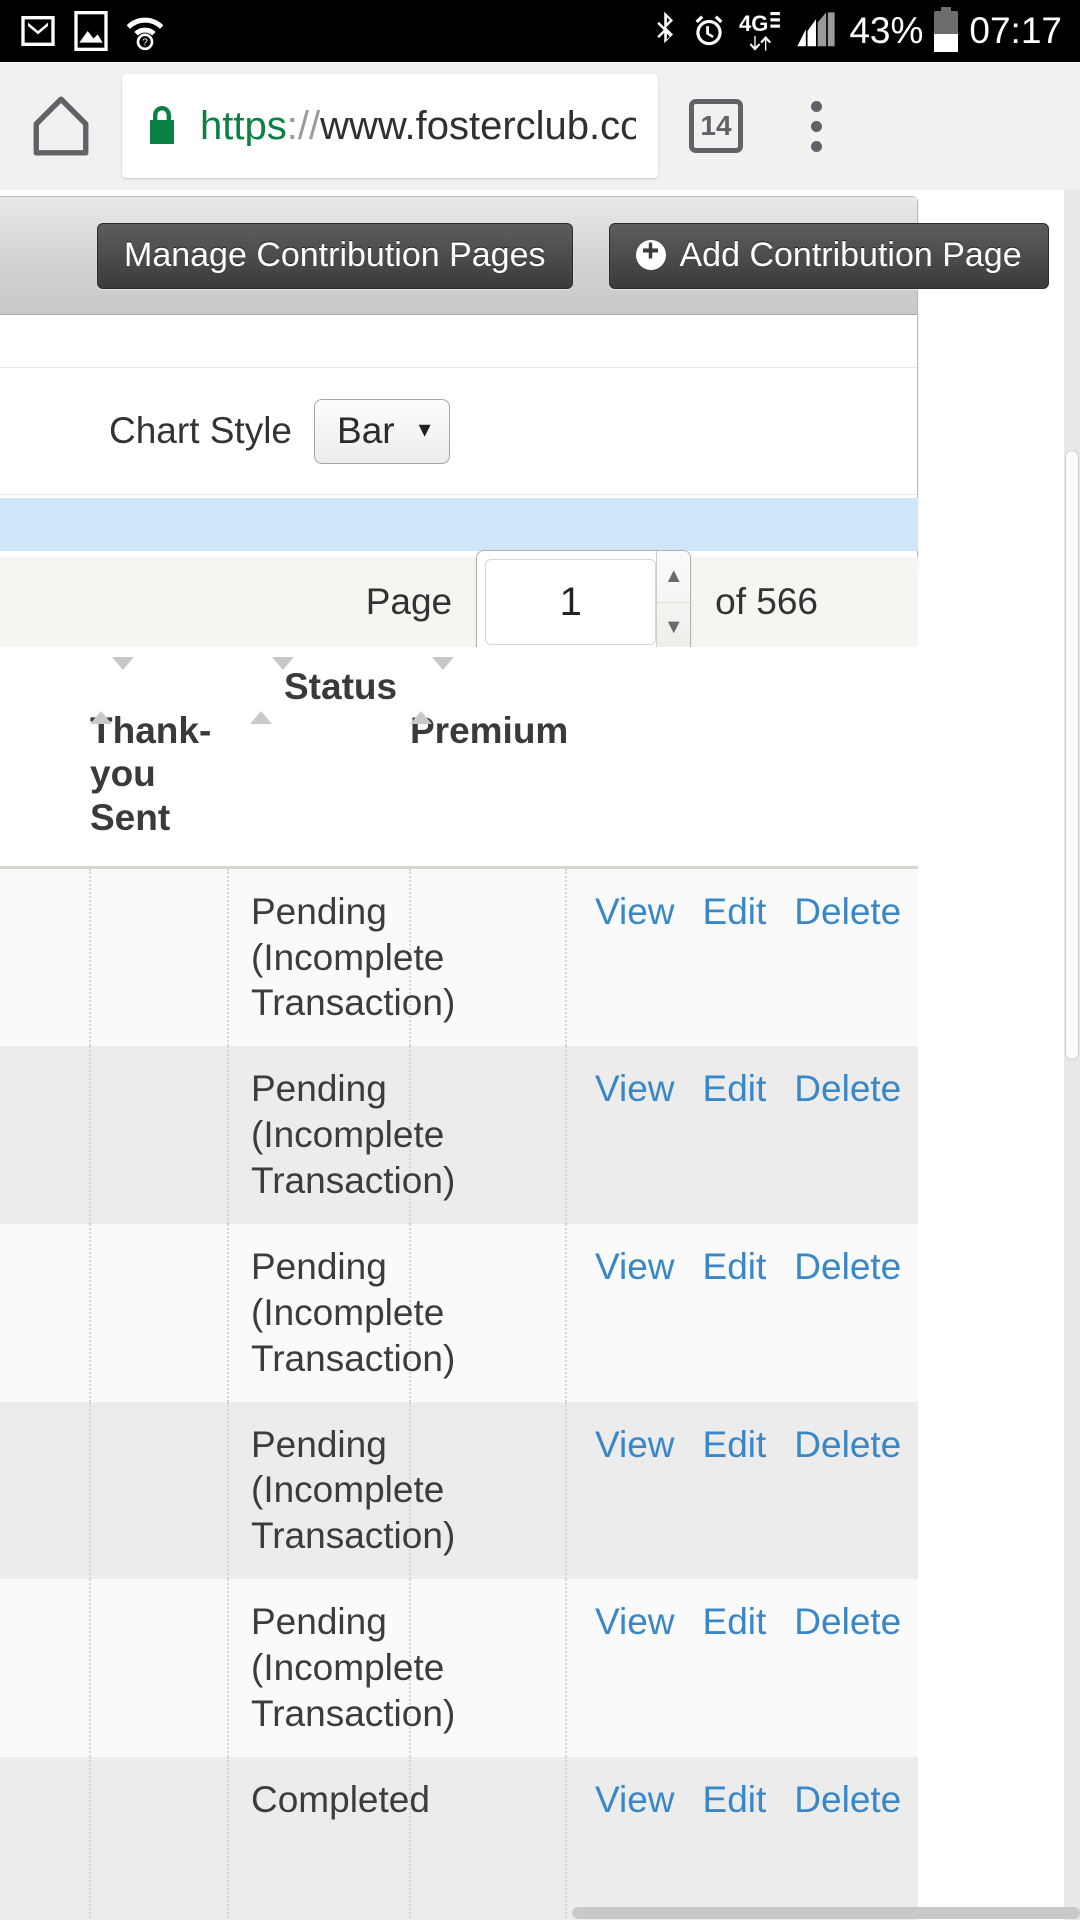  Describe the element at coordinates (478, 126) in the screenshot. I see `url-host: www.fosterclub.com` at that location.